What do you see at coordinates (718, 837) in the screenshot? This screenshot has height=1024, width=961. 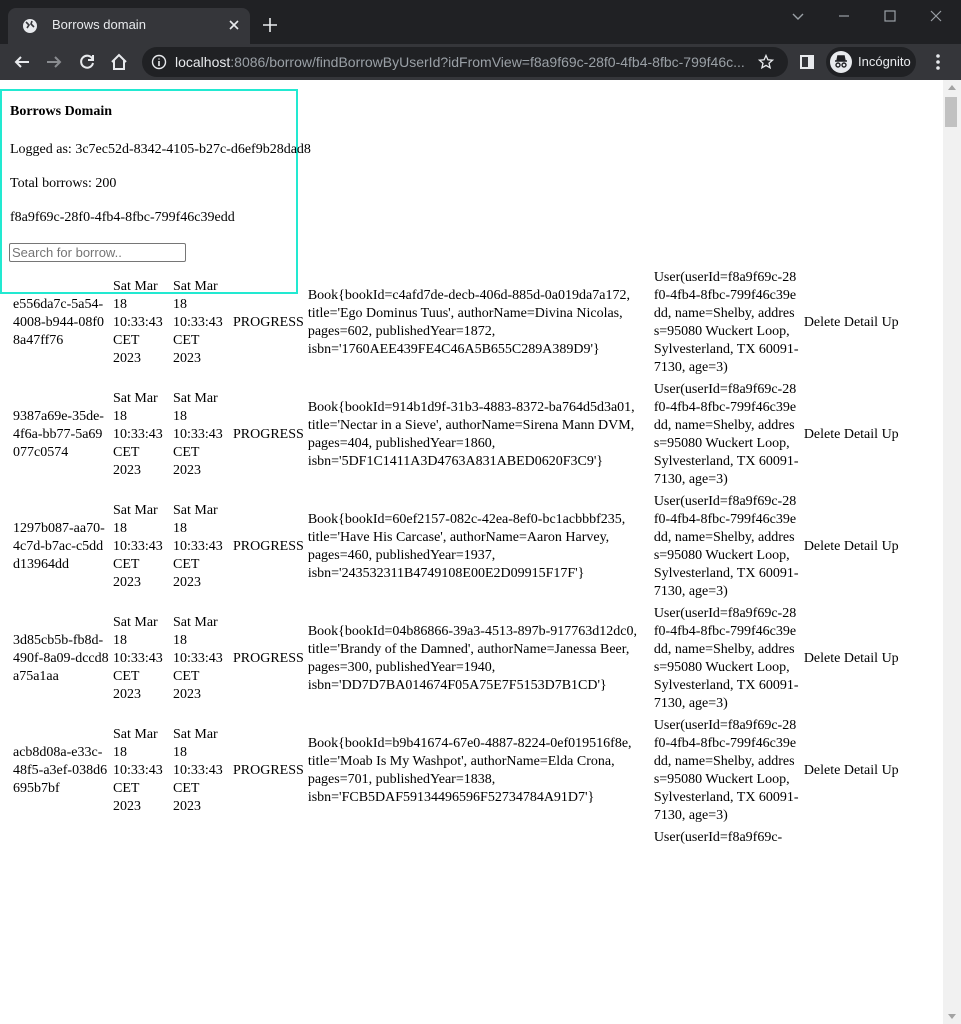 I see `user-cell: User(userId=f8a9f69c-` at bounding box center [718, 837].